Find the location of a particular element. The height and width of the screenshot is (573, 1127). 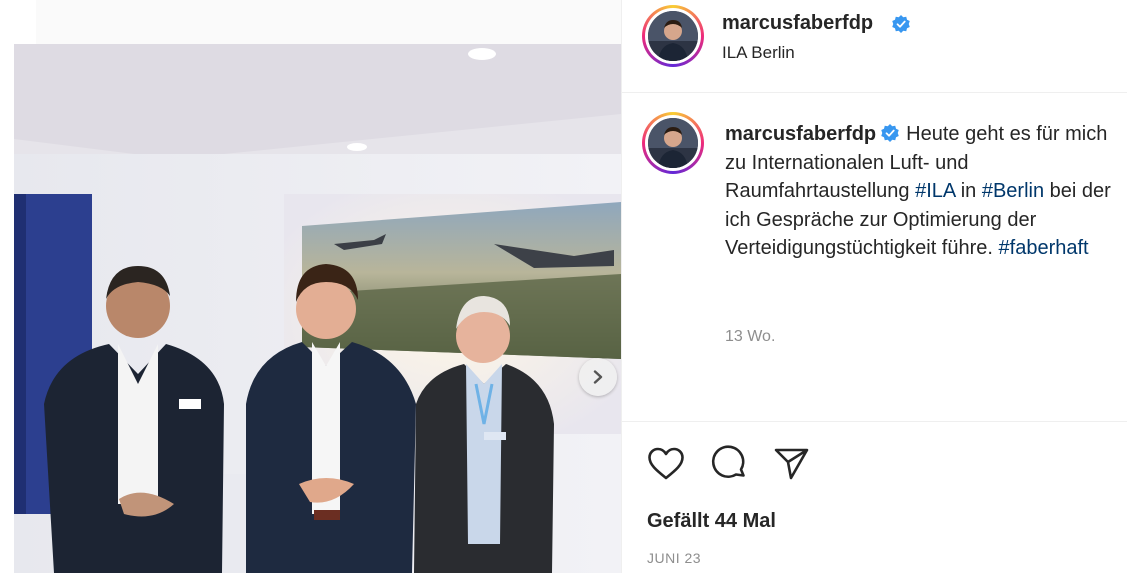

likes-count: Gefällt 44 Mal is located at coordinates (711, 521).